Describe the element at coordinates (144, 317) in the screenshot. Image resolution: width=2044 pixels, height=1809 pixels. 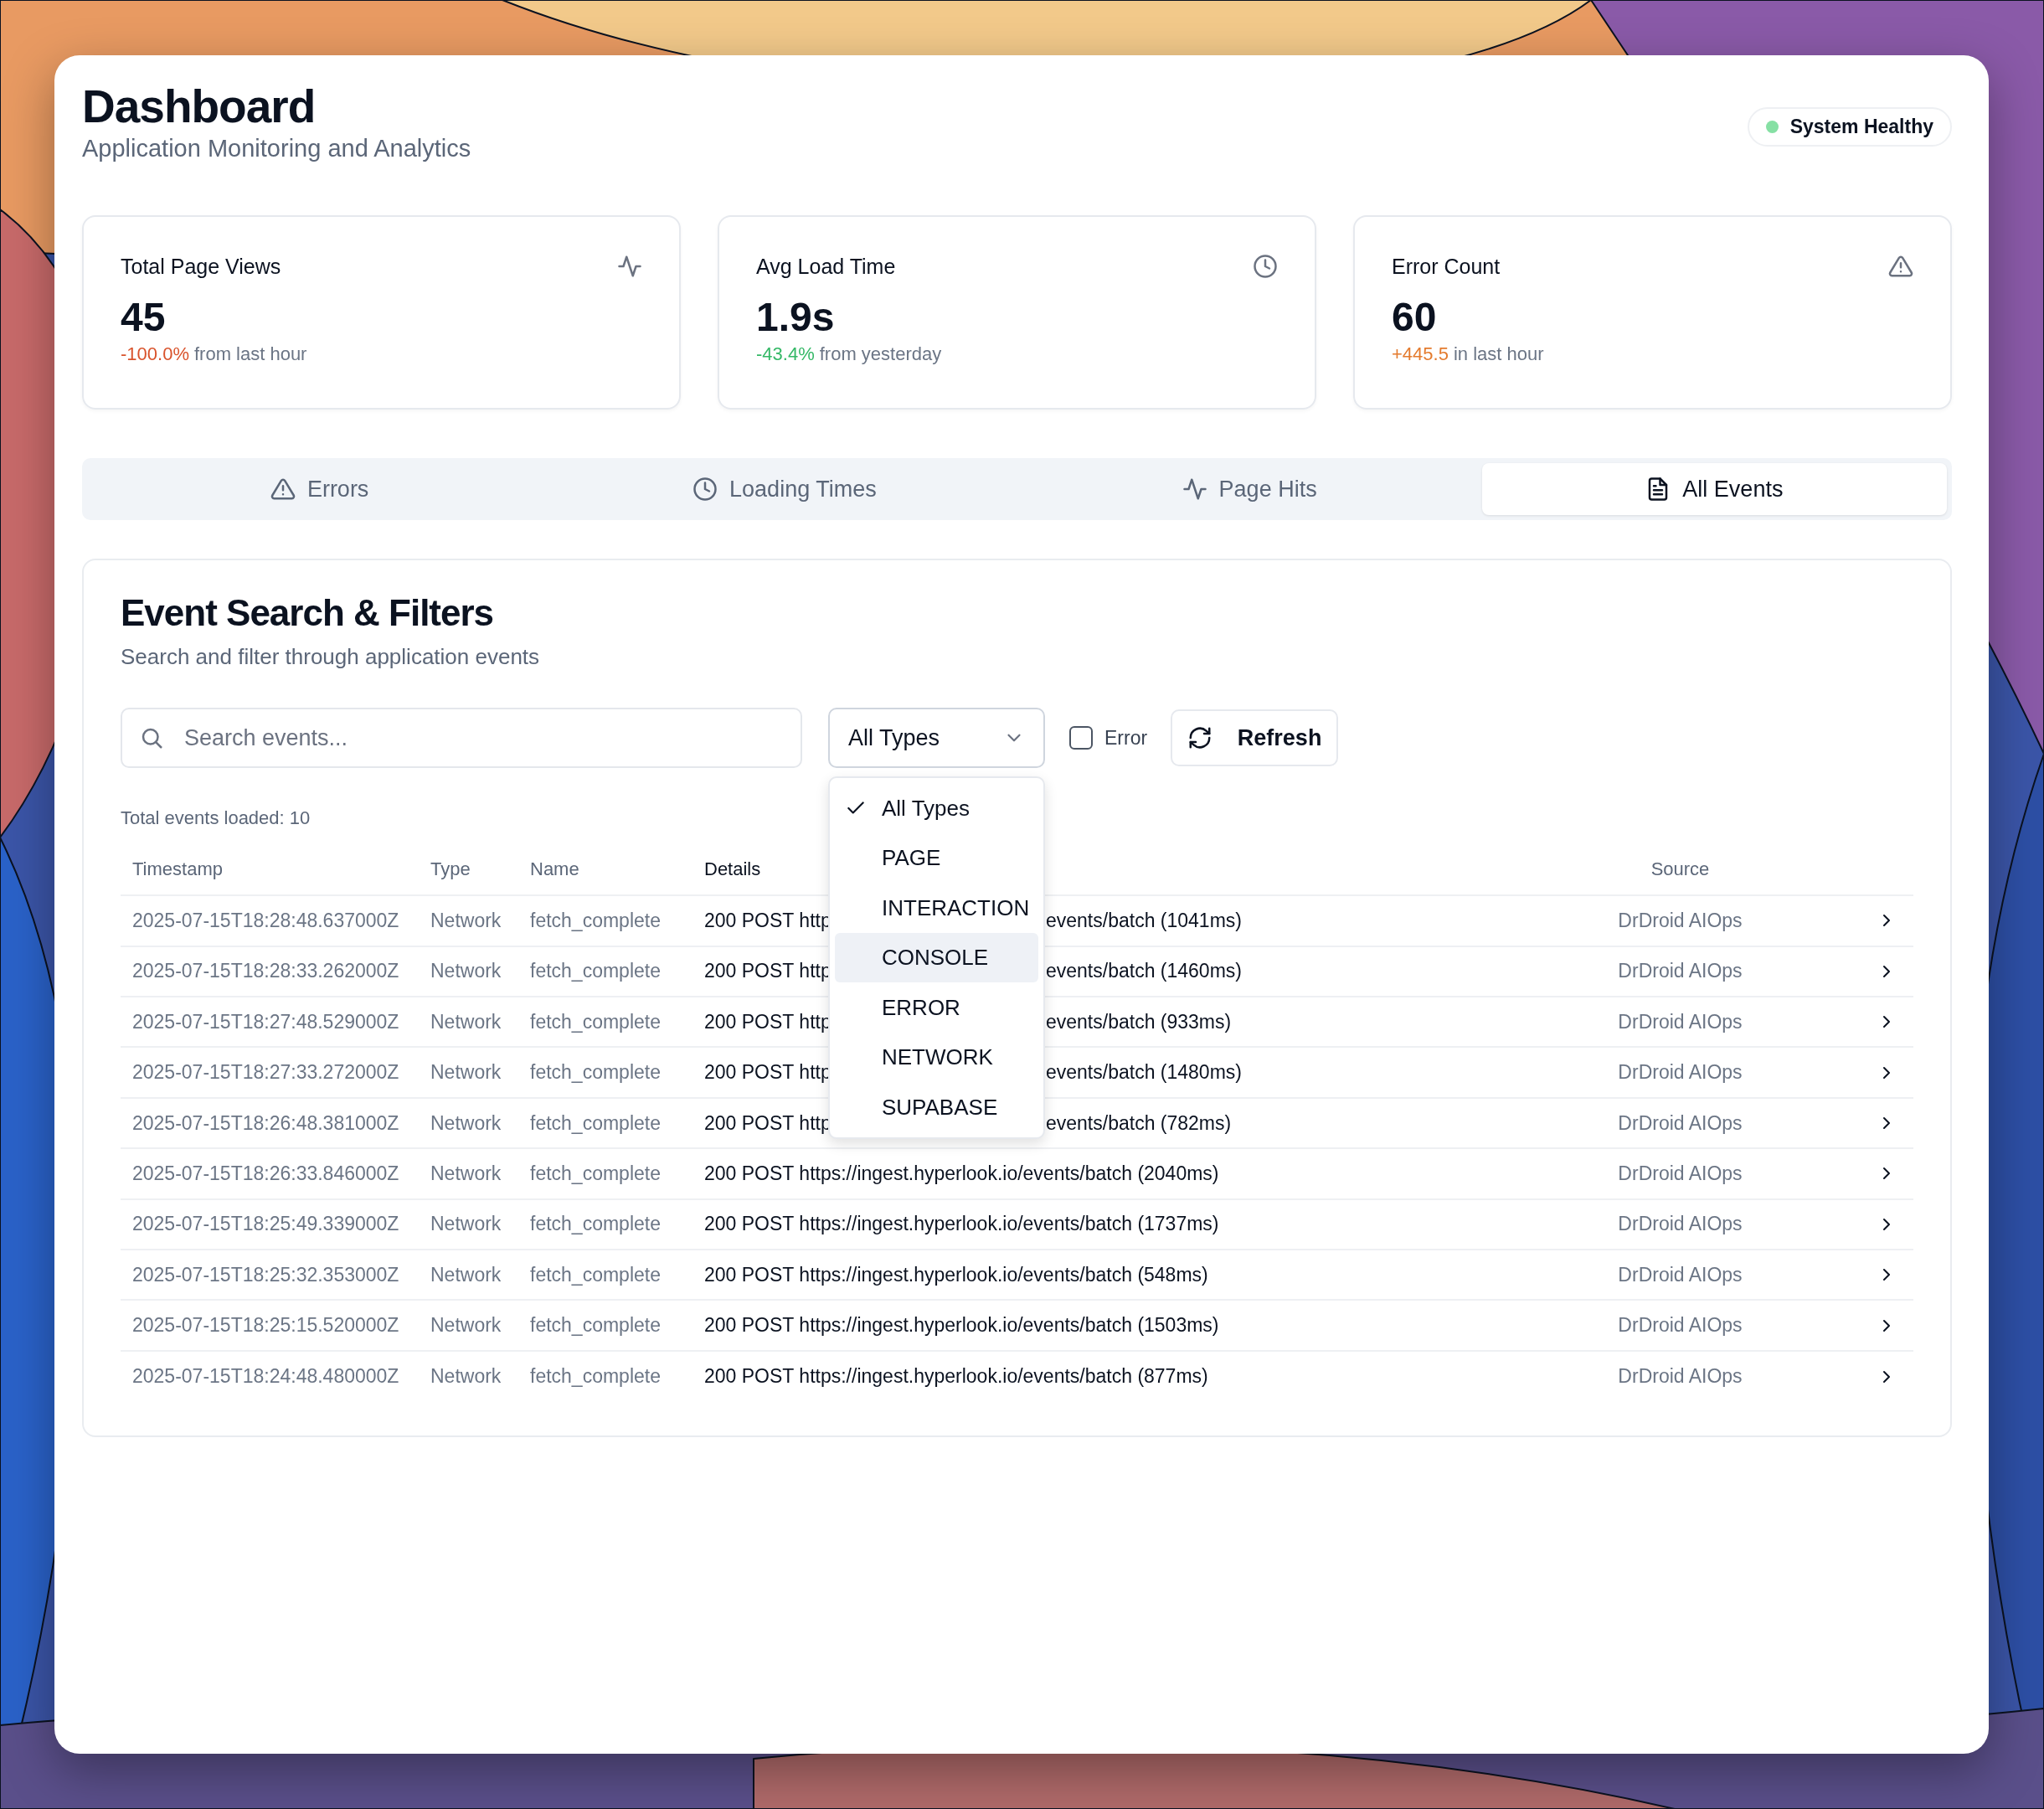
I see `stat-value: 45` at that location.